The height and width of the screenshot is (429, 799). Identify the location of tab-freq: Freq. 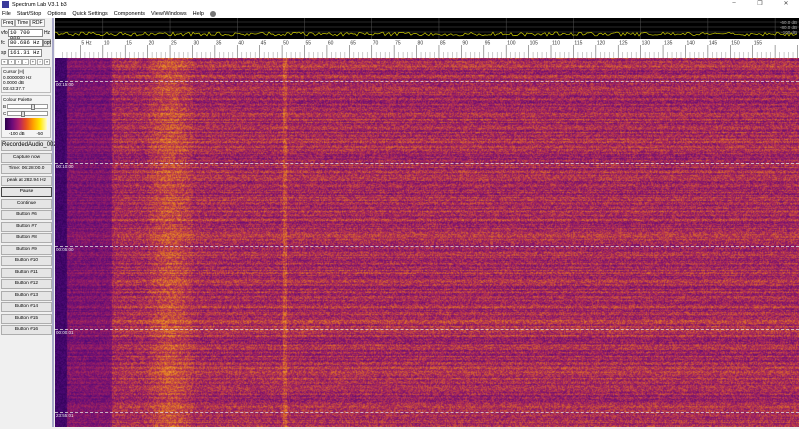
(8, 23).